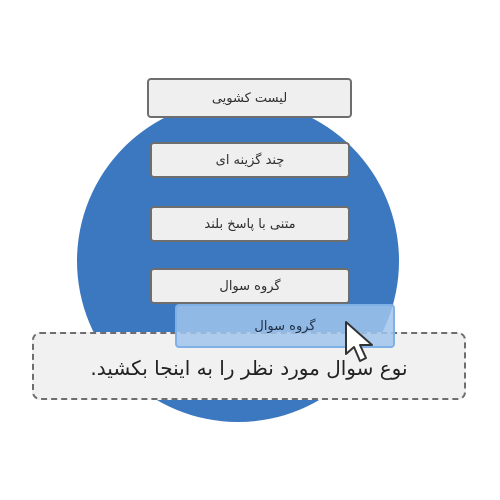 Image resolution: width=500 pixels, height=500 pixels. What do you see at coordinates (250, 286) in the screenshot?
I see `question-type-question-group: گروه سوال` at bounding box center [250, 286].